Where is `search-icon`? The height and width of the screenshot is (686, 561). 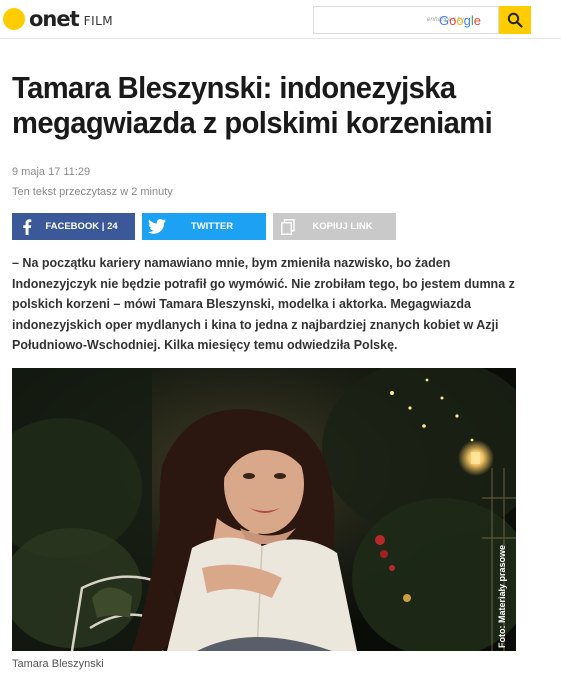
search-icon is located at coordinates (515, 20).